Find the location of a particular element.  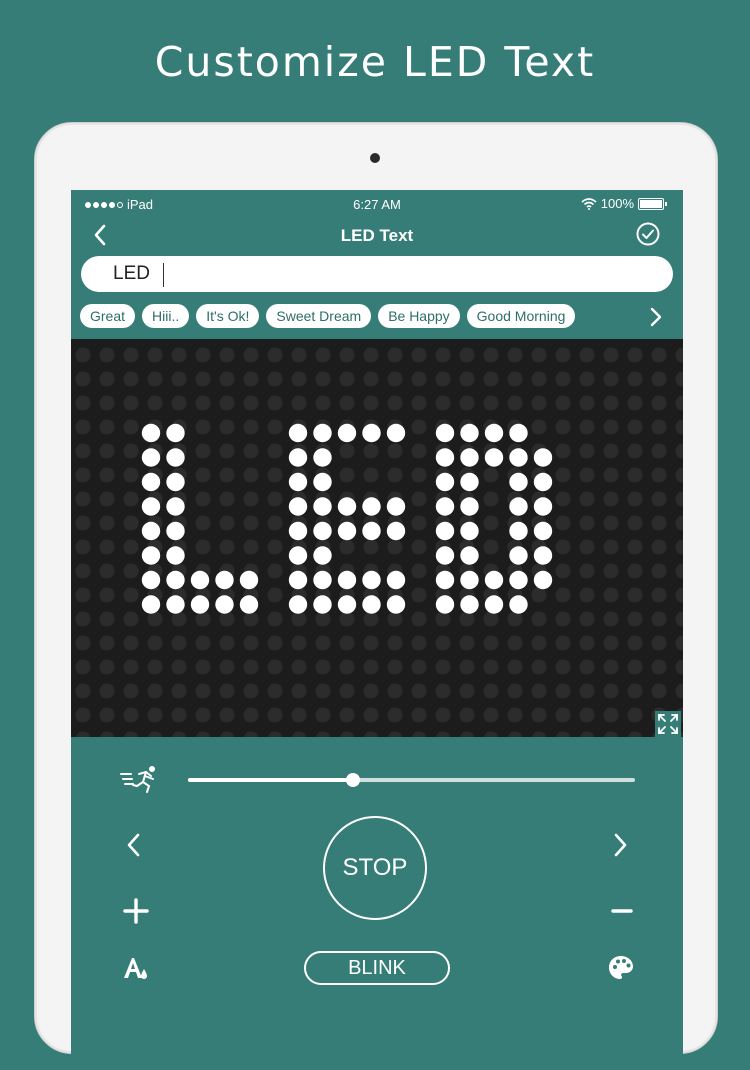

chip-hiii: Hiii.. is located at coordinates (166, 316).